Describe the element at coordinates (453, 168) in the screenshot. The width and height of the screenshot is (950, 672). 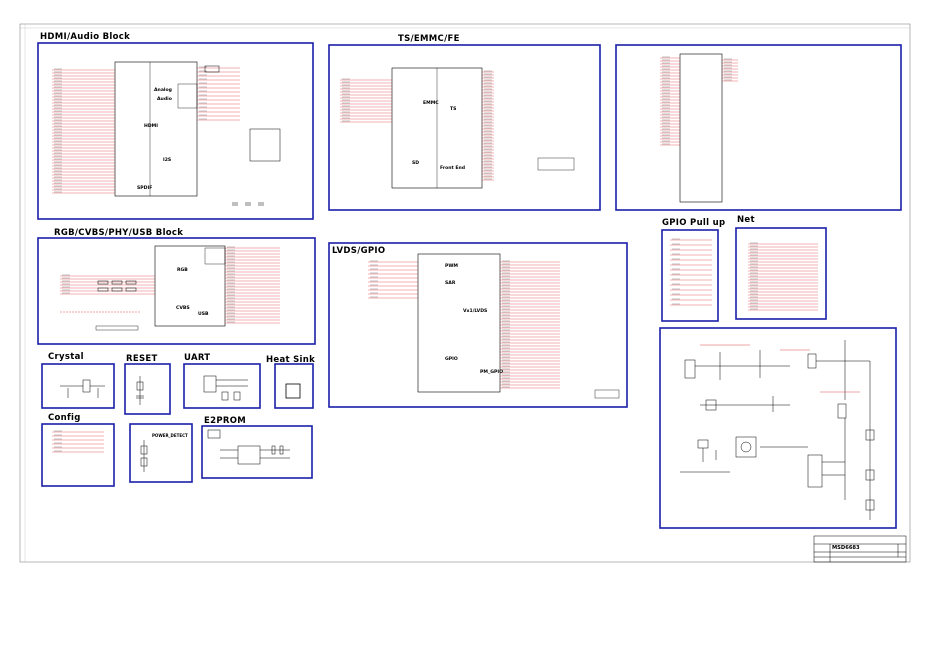
I see `ts-label-frontend: Front End` at that location.